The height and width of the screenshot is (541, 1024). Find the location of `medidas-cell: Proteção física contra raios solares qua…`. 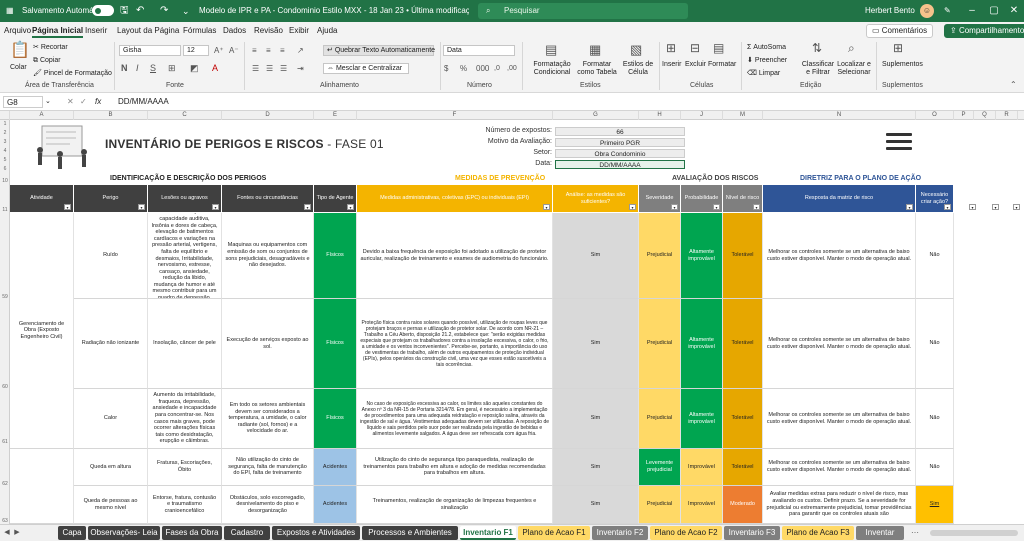

medidas-cell: Proteção física contra raios solares qua… is located at coordinates (455, 344).